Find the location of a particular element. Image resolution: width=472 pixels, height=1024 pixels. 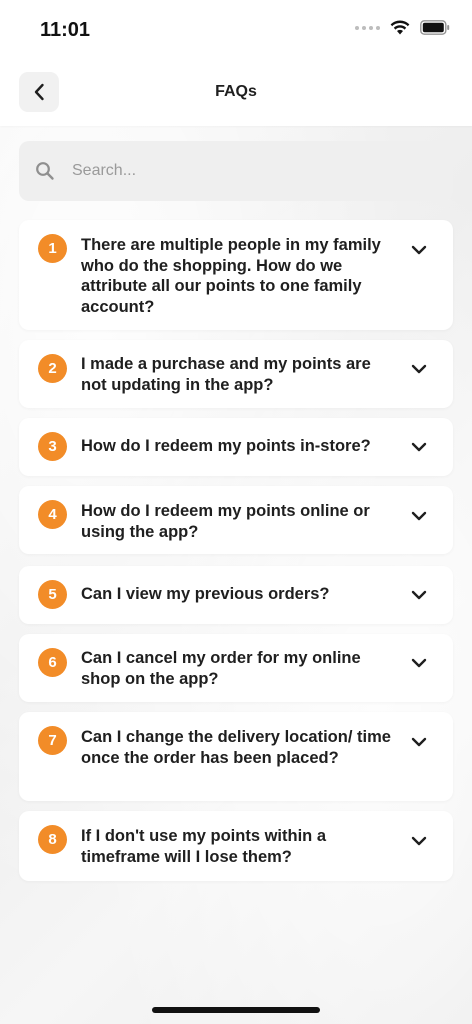

search-input is located at coordinates (237, 171).